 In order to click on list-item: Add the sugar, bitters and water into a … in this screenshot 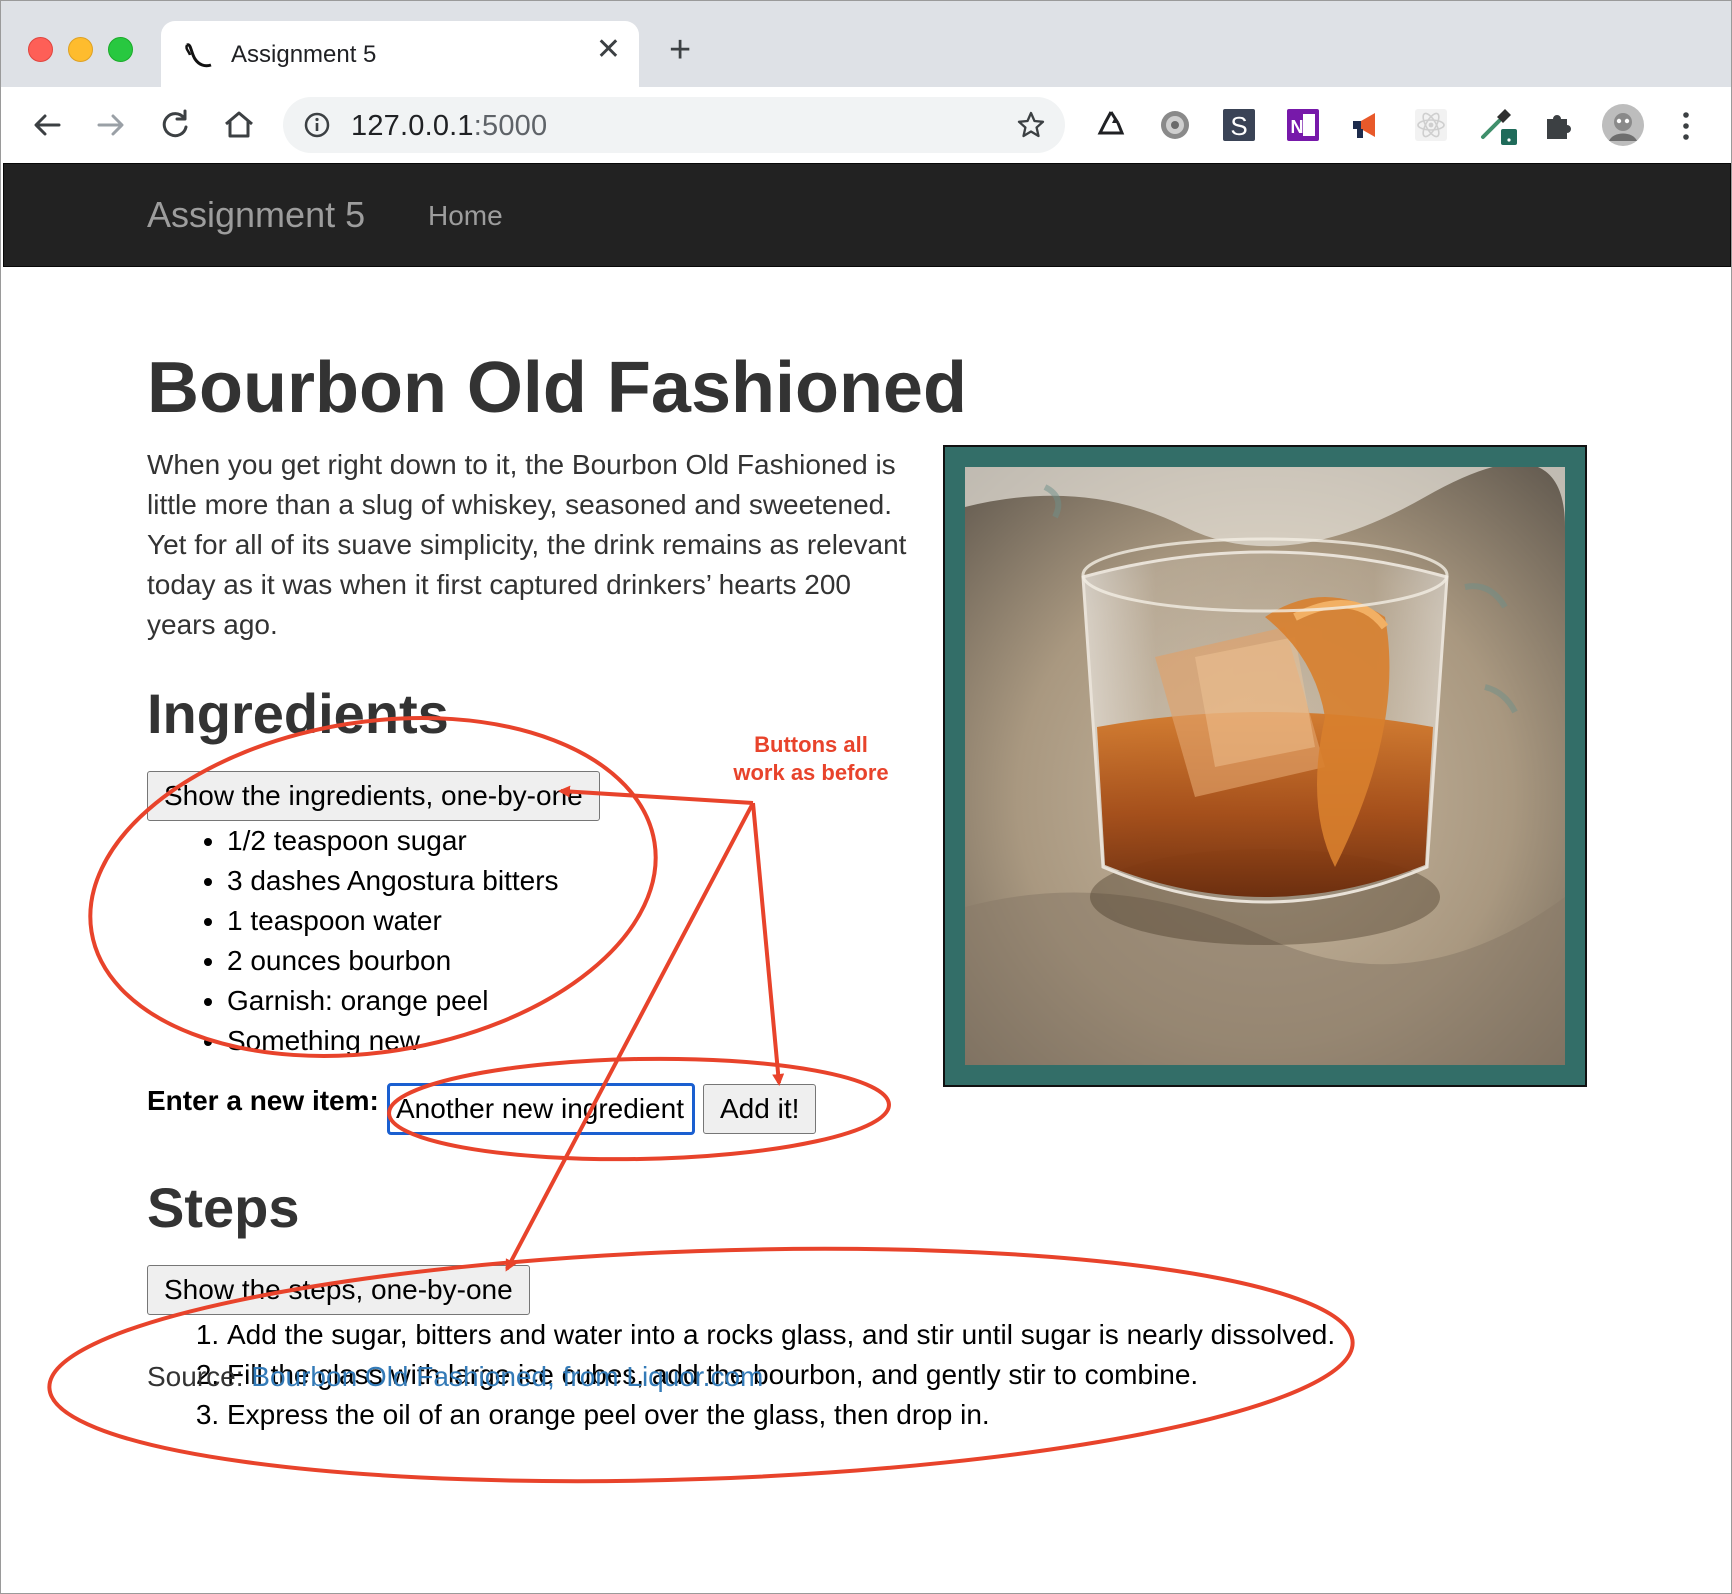, I will do `click(781, 1335)`.